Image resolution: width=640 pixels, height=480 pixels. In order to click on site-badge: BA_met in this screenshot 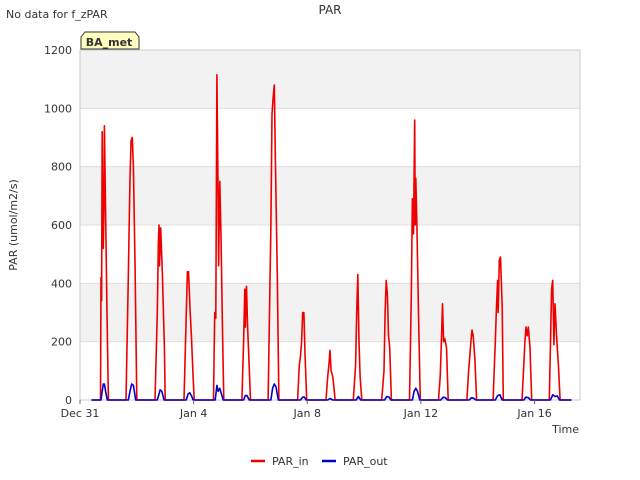, I will do `click(110, 40)`.